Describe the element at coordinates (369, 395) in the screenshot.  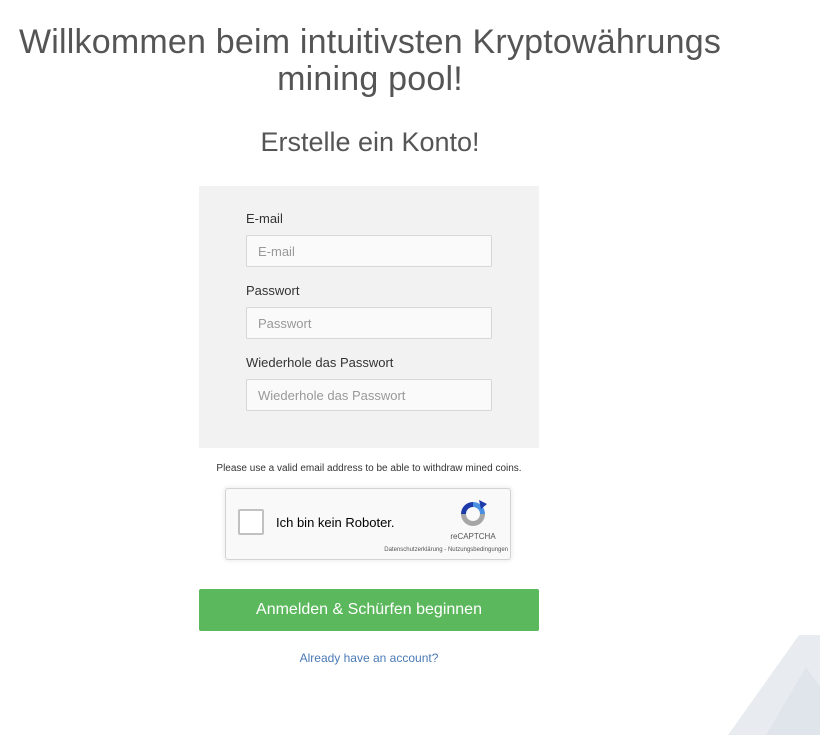
I see `password-repeat-field` at that location.